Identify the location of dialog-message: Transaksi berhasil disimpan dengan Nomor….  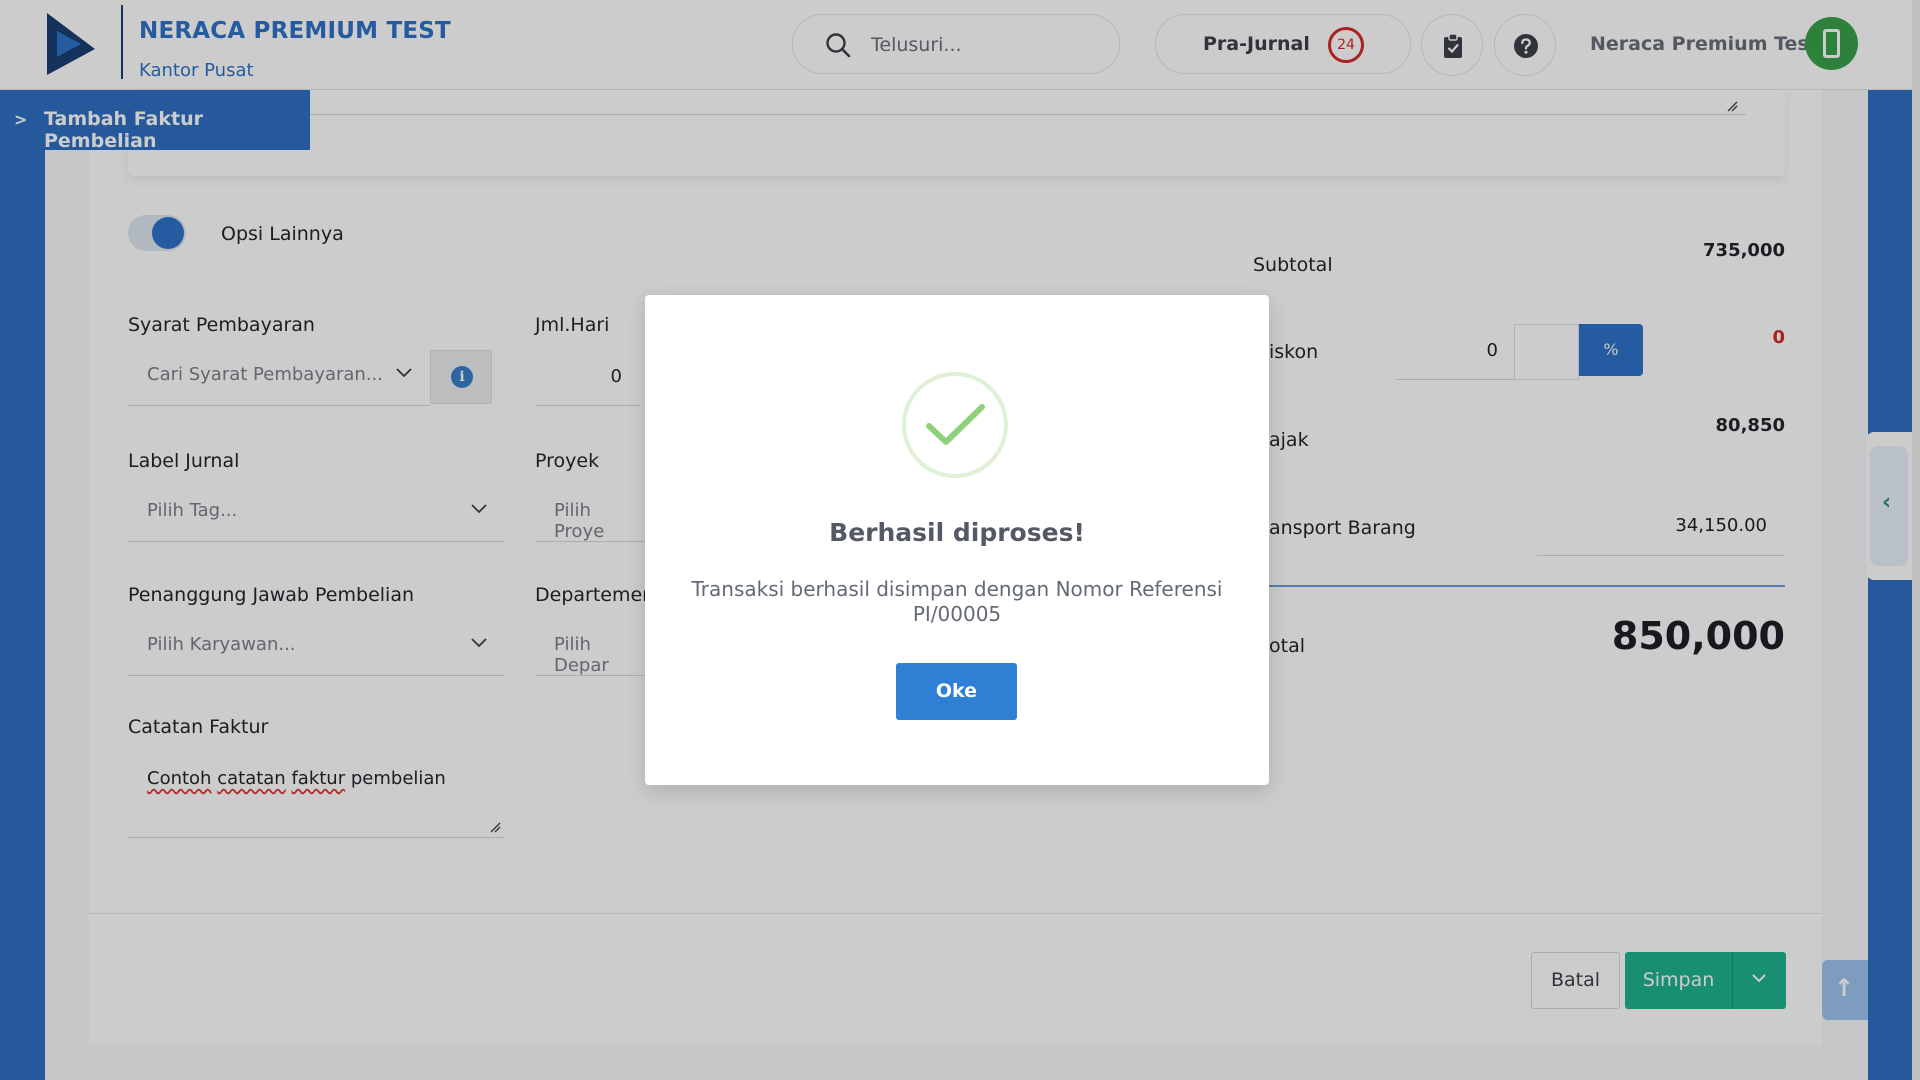
(957, 601).